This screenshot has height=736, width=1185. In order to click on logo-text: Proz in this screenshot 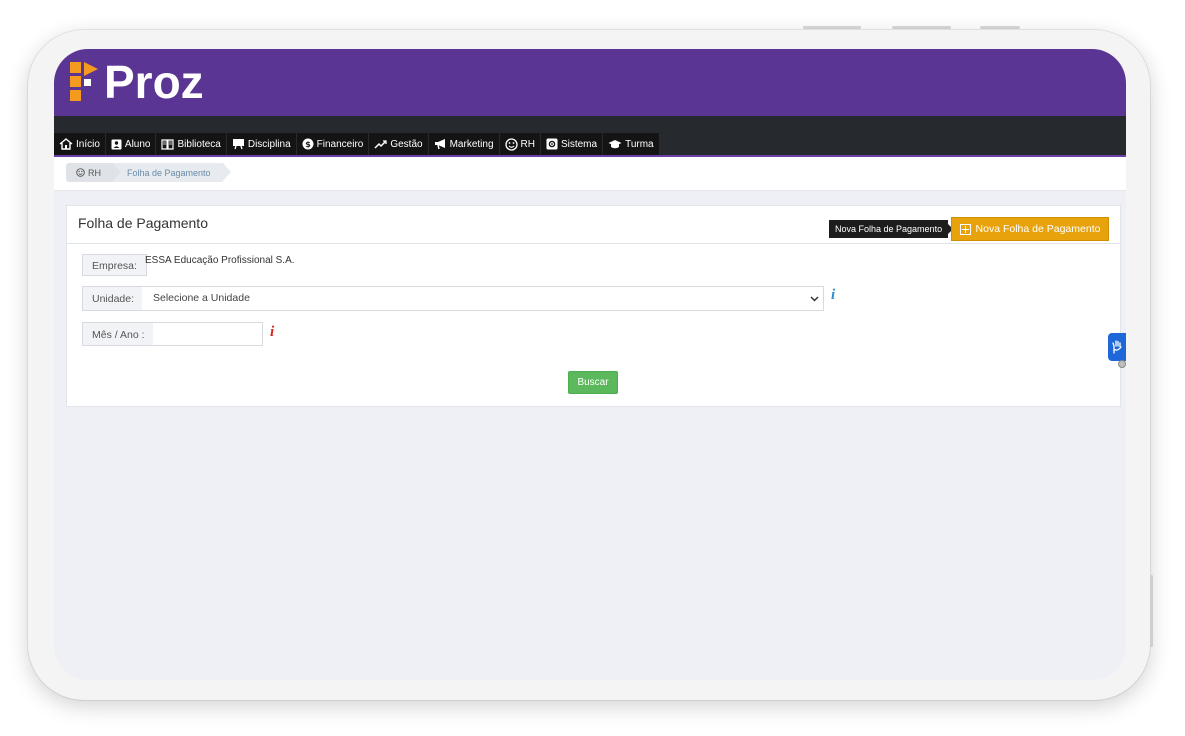, I will do `click(154, 82)`.